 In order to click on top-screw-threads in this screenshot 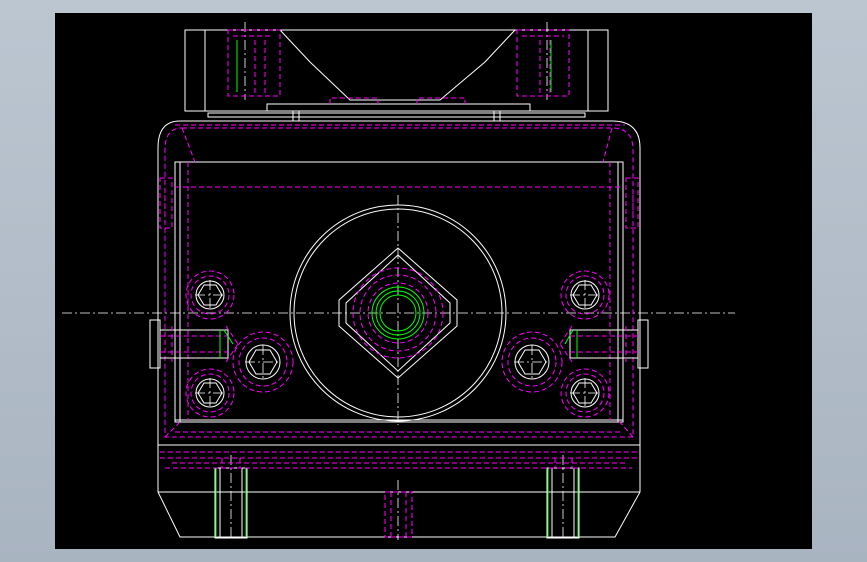, I will do `click(394, 66)`.